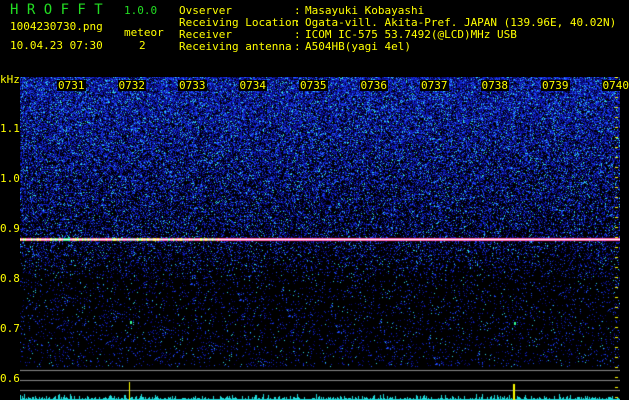  What do you see at coordinates (235, 46) in the screenshot?
I see `antenna-label: Receiving antenna` at bounding box center [235, 46].